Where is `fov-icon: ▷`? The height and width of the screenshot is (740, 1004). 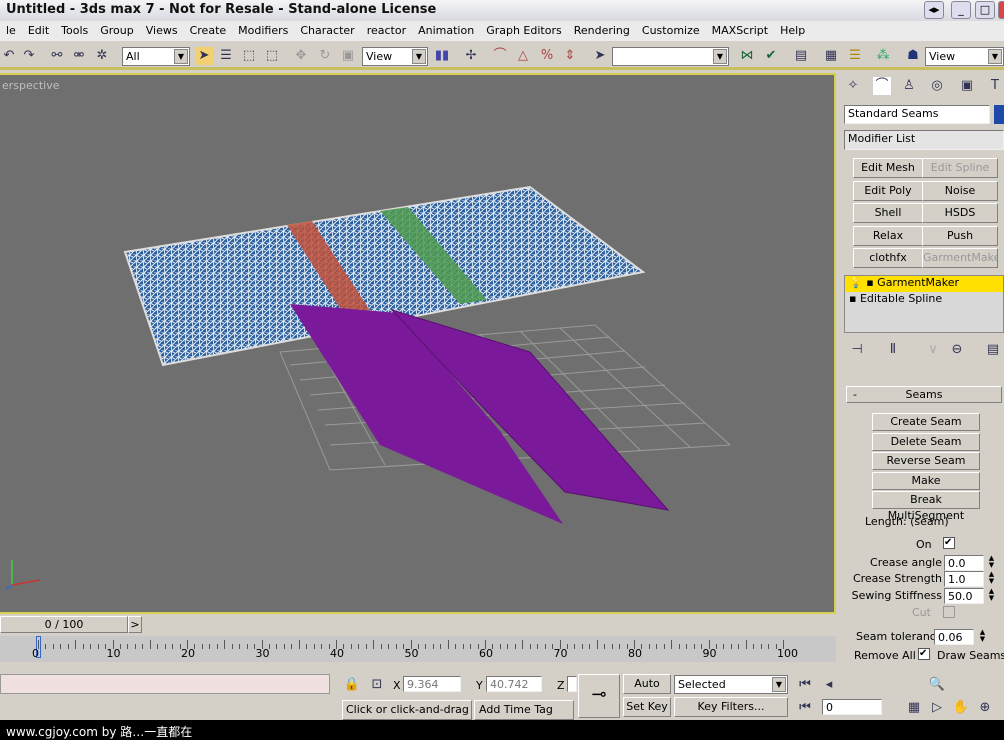
fov-icon: ▷ is located at coordinates (937, 708).